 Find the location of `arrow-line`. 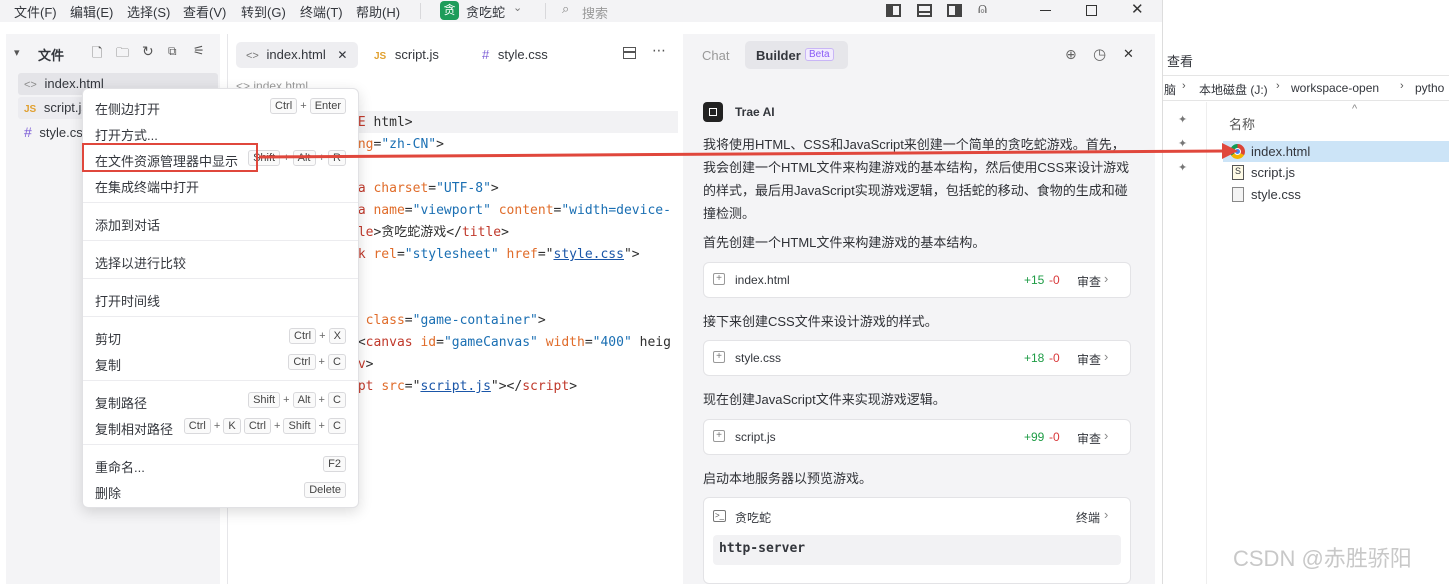

arrow-line is located at coordinates (742, 154).